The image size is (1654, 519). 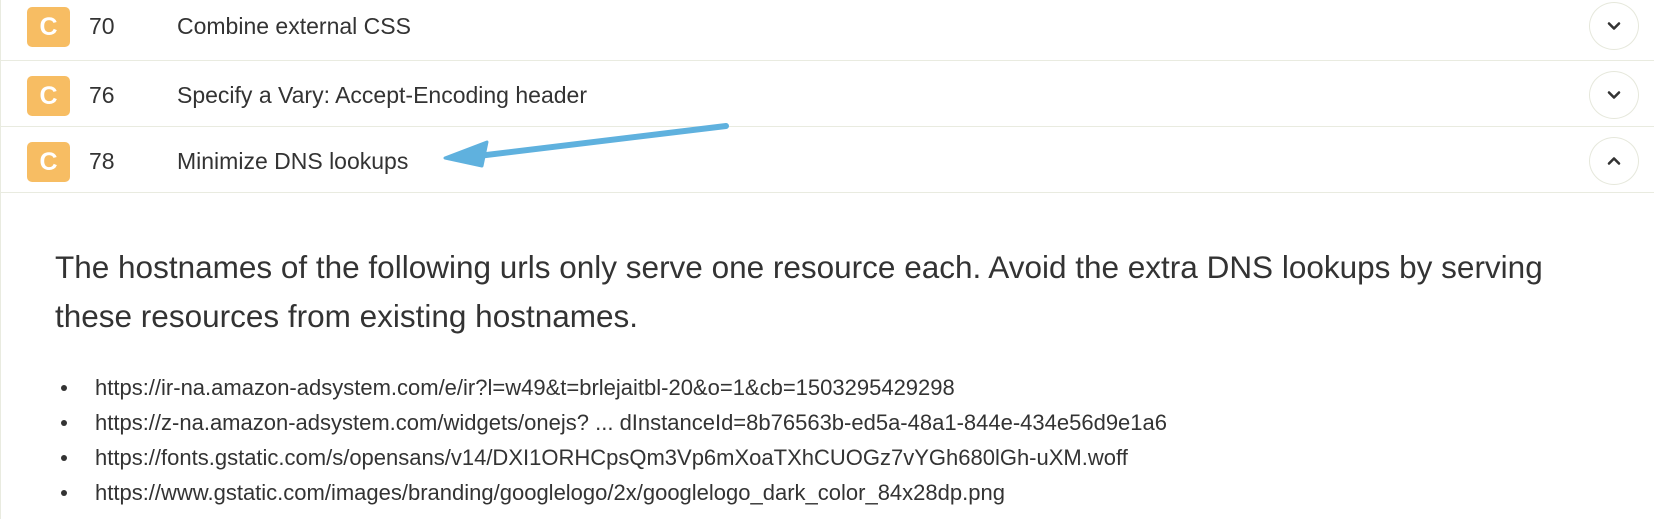 What do you see at coordinates (102, 95) in the screenshot?
I see `rule-score: 76` at bounding box center [102, 95].